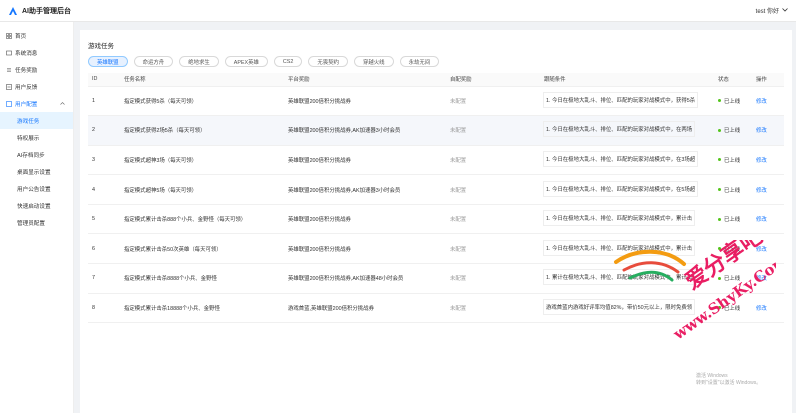 The width and height of the screenshot is (796, 413). I want to click on sidebar-item-desktop-display: 桌面显示设置, so click(36, 171).